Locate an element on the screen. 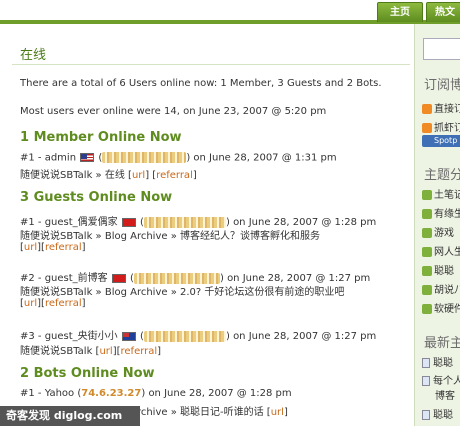  category-item: 聪聪 is located at coordinates (438, 269).